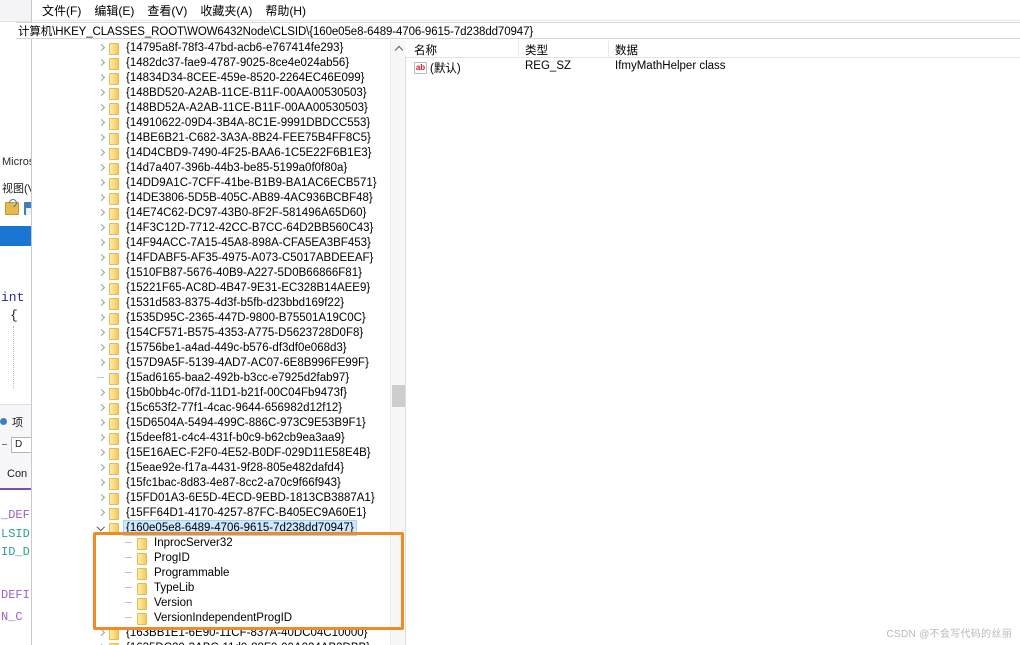 The image size is (1020, 645). What do you see at coordinates (114, 10) in the screenshot?
I see `menu-edit: 编辑(E)` at bounding box center [114, 10].